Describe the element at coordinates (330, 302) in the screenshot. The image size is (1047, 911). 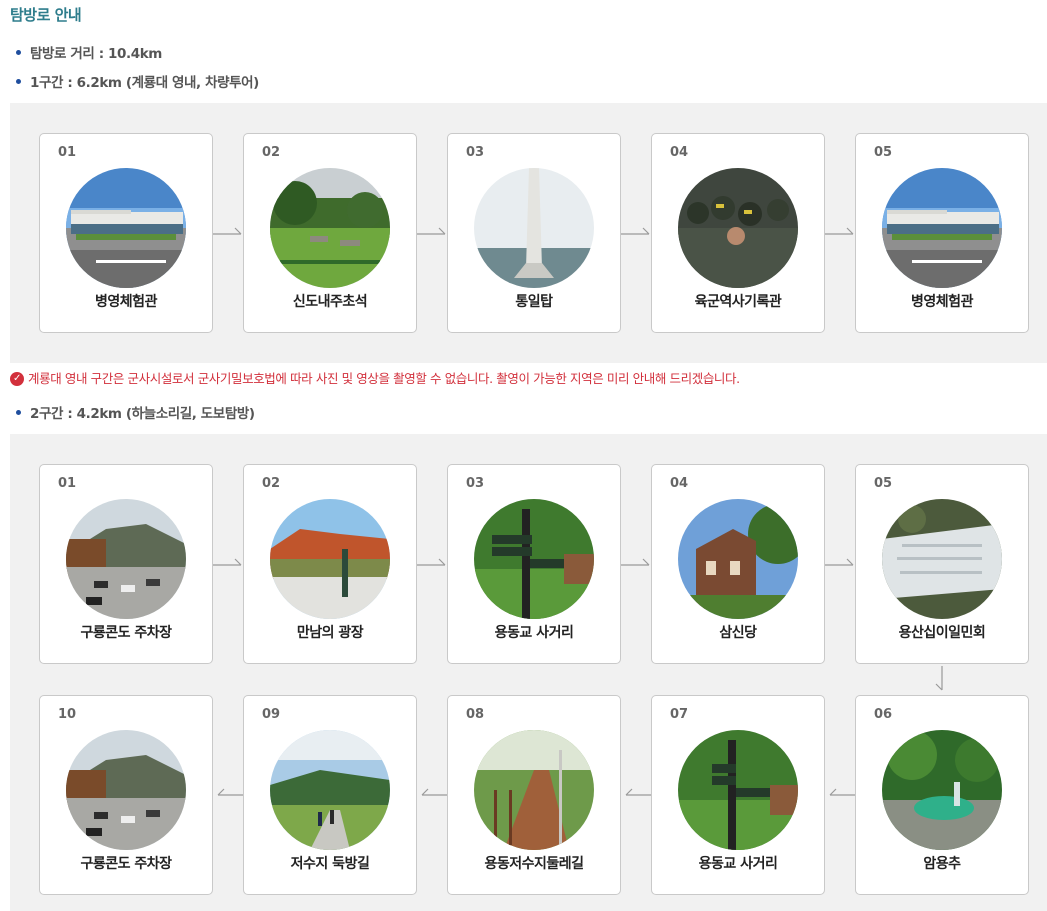
I see `stop-name: 신도내주초석` at that location.